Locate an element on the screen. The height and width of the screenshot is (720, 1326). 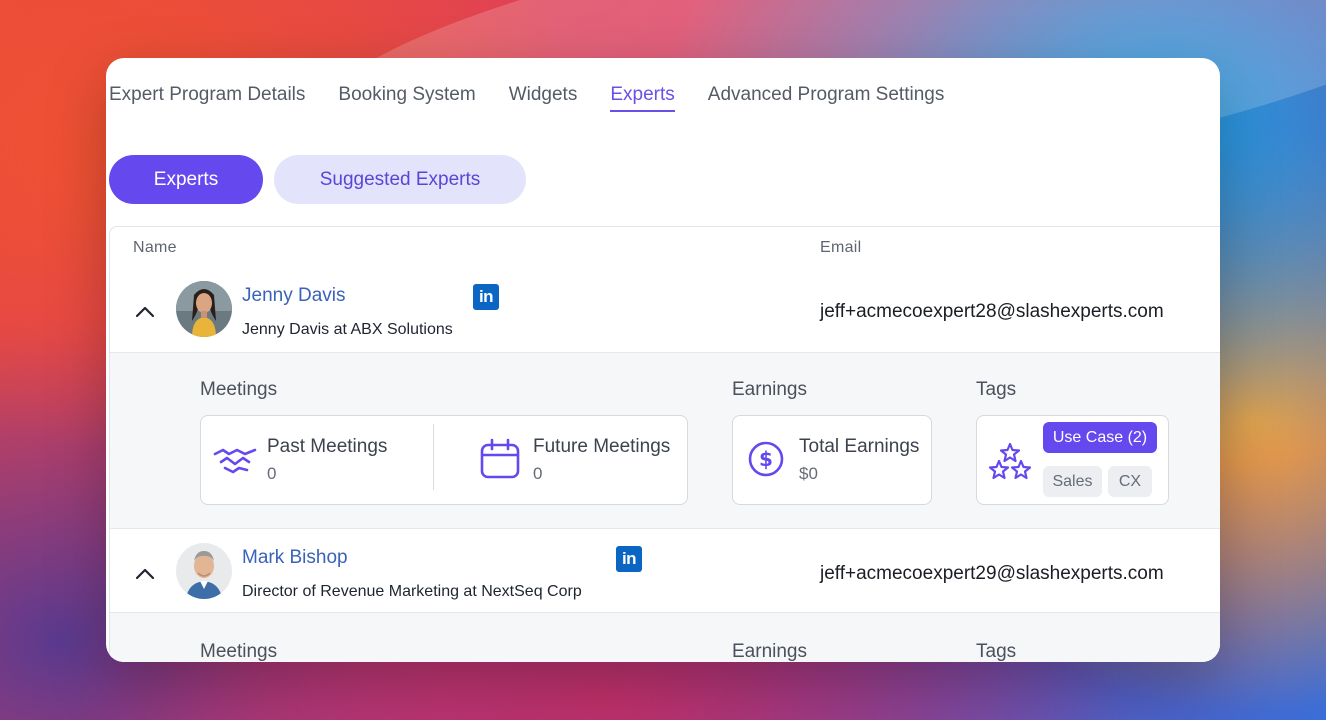
tag-cx: CX is located at coordinates (1130, 481).